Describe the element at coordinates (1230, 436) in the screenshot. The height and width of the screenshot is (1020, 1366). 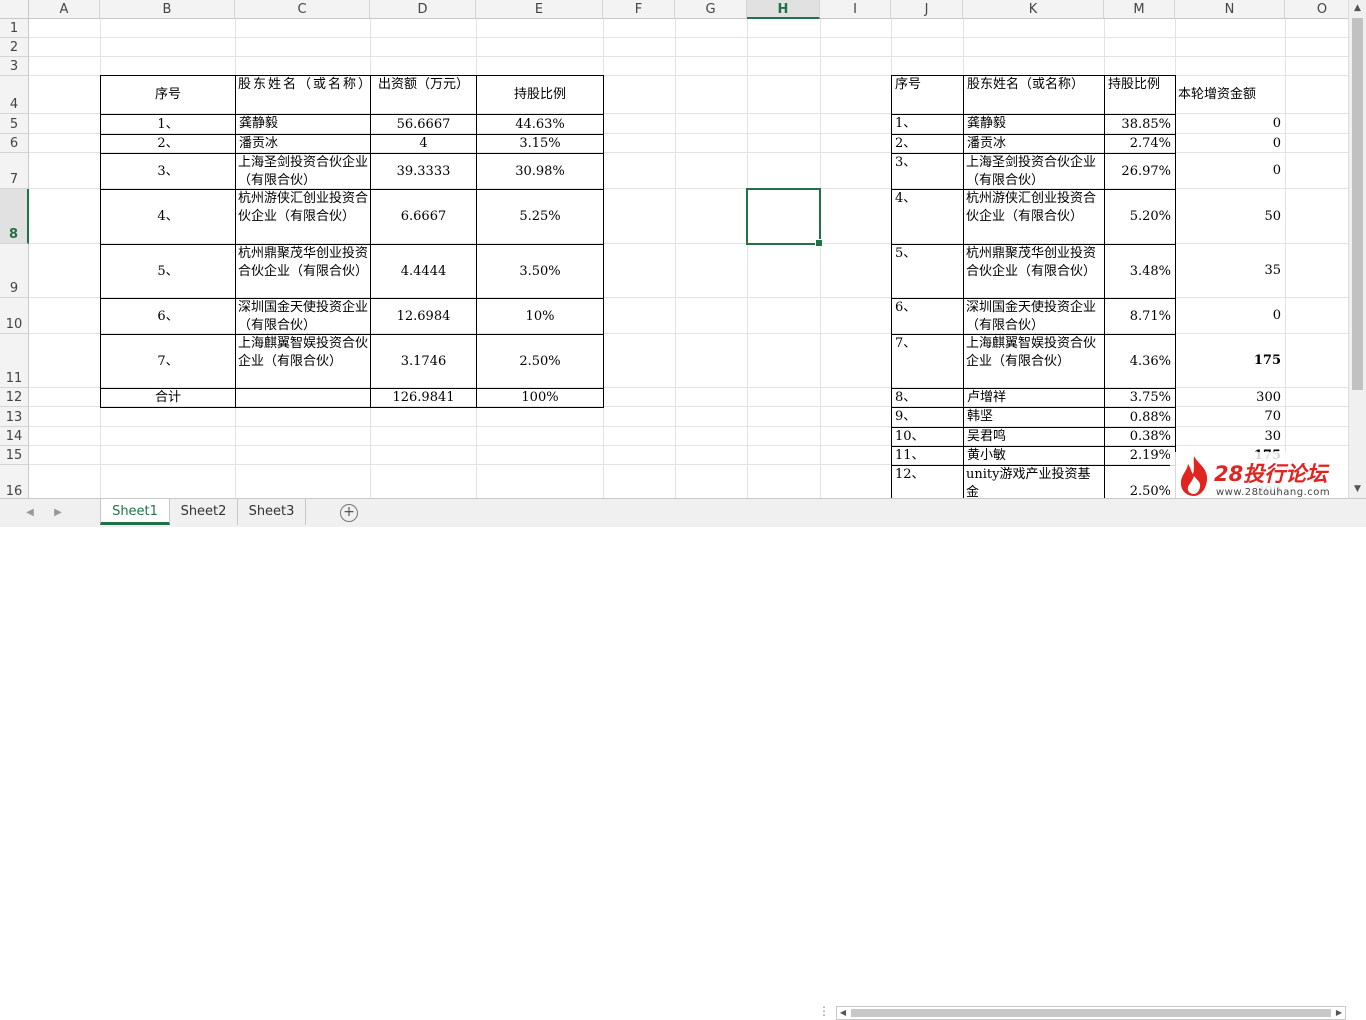
I see `table-cell: 30` at that location.